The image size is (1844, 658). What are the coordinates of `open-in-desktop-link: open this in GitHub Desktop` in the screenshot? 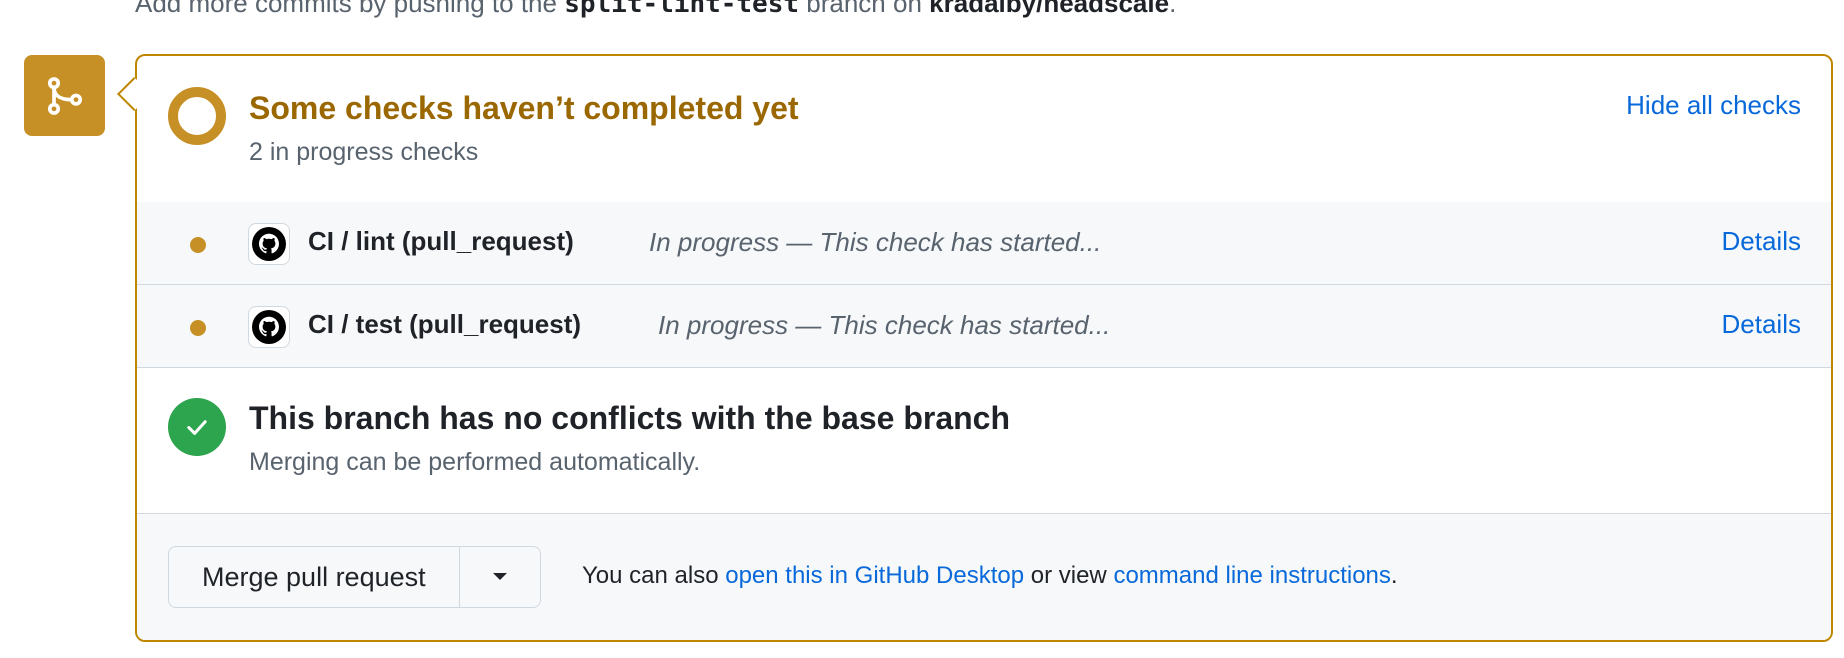 It's located at (874, 575).